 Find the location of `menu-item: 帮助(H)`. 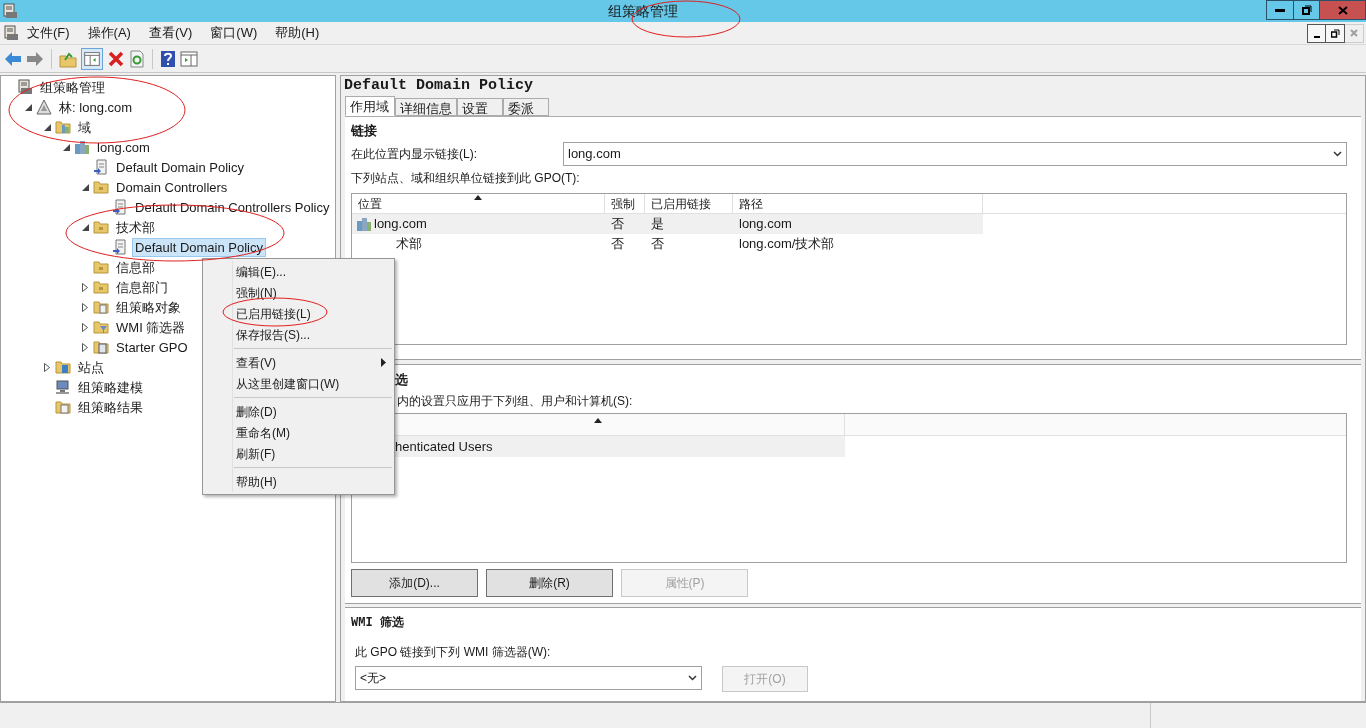

menu-item: 帮助(H) is located at coordinates (297, 33).